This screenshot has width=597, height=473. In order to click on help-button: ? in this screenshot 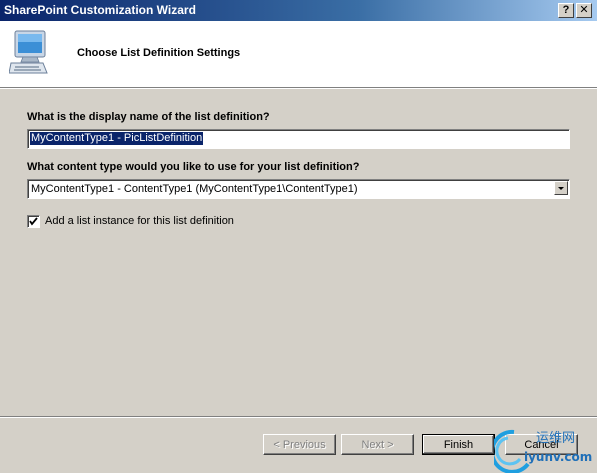, I will do `click(566, 10)`.